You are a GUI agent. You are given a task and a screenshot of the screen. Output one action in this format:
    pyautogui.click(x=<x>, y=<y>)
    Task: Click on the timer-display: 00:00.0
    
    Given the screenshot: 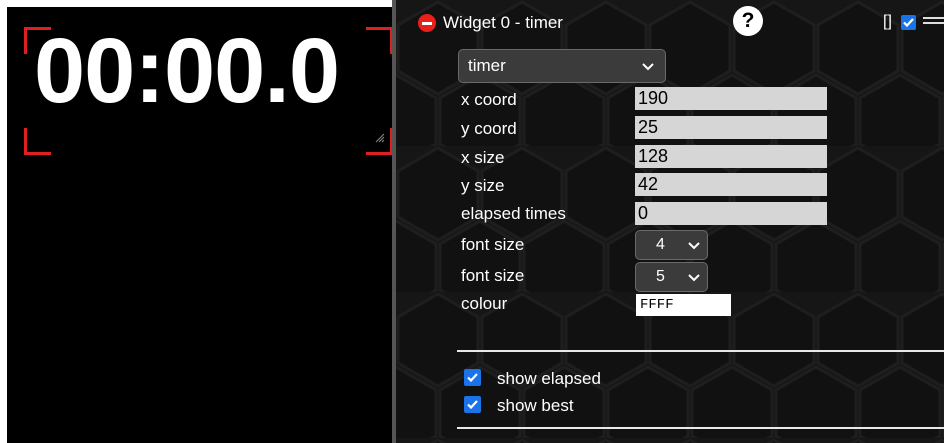 What is the action you would take?
    pyautogui.click(x=187, y=71)
    